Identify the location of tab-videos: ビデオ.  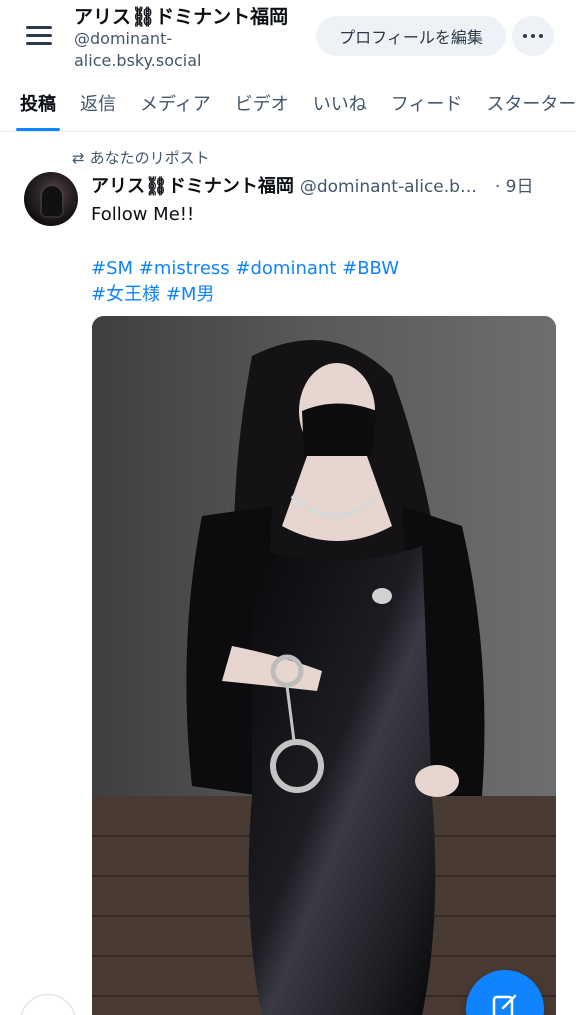
(262, 104).